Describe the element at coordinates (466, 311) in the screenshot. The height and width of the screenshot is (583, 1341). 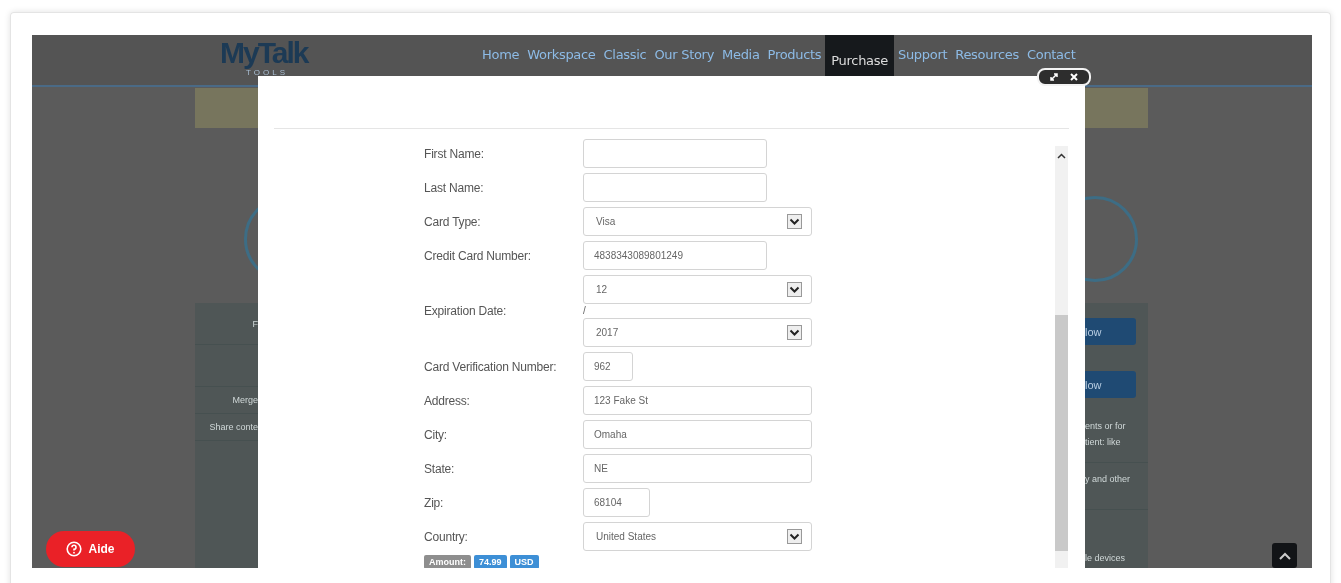
I see `field-label: Expiration Date:` at that location.